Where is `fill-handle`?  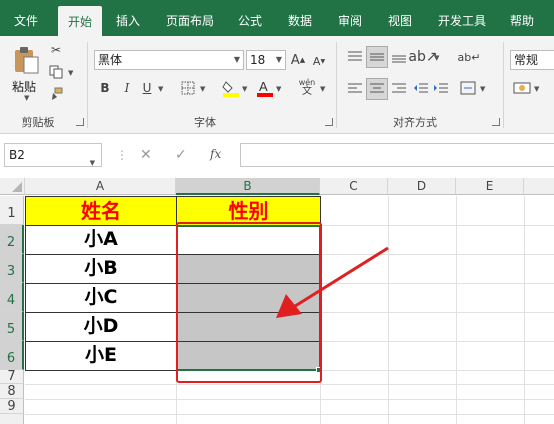 fill-handle is located at coordinates (319, 370).